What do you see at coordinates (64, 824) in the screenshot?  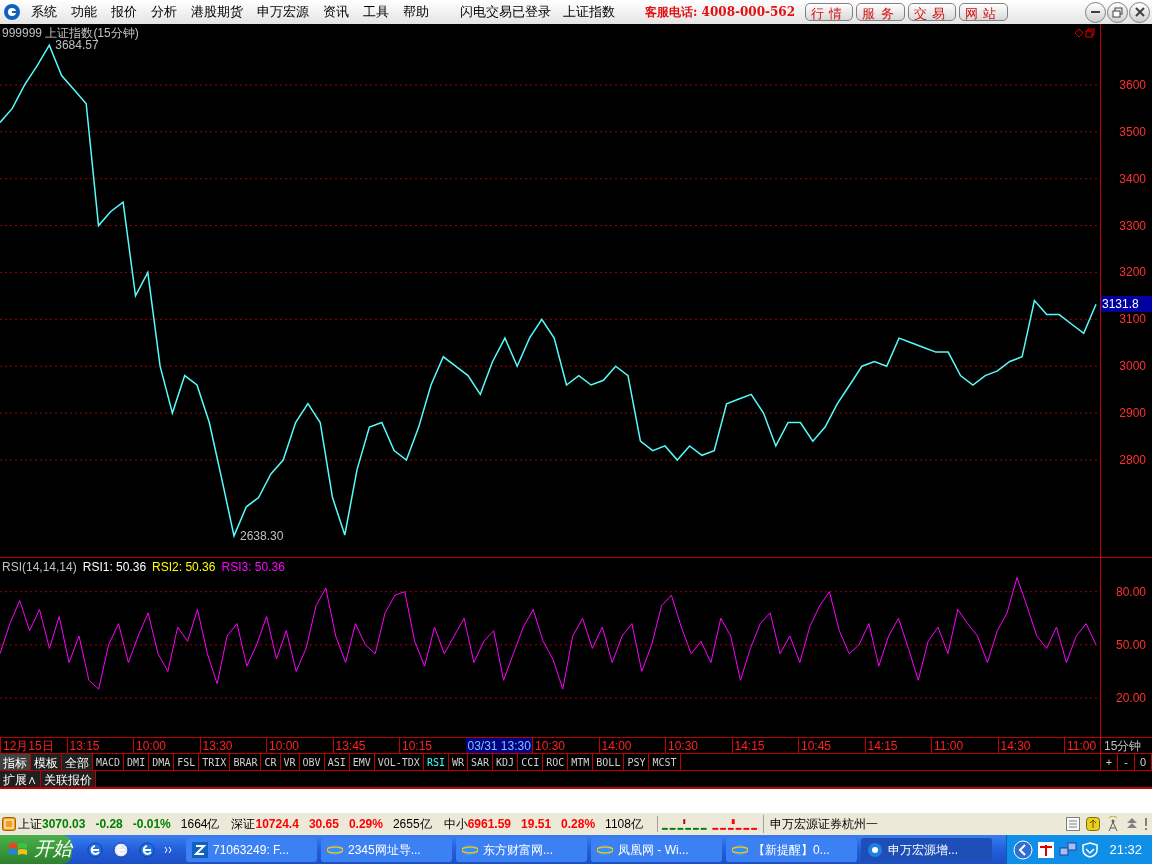 I see `index-value: 3070.03` at bounding box center [64, 824].